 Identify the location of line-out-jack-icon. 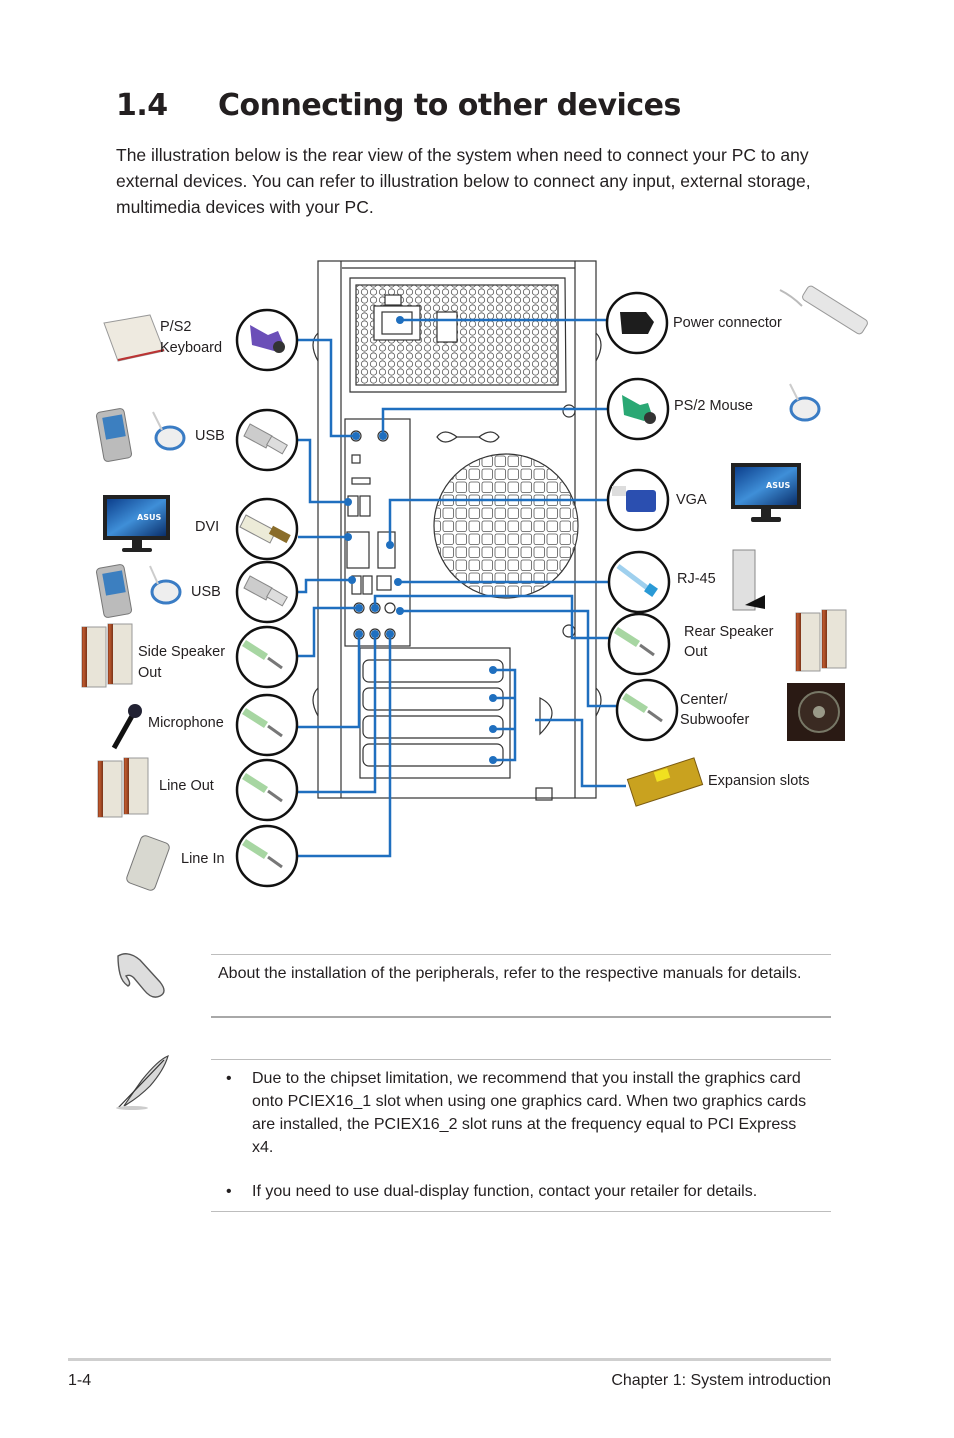
(267, 790).